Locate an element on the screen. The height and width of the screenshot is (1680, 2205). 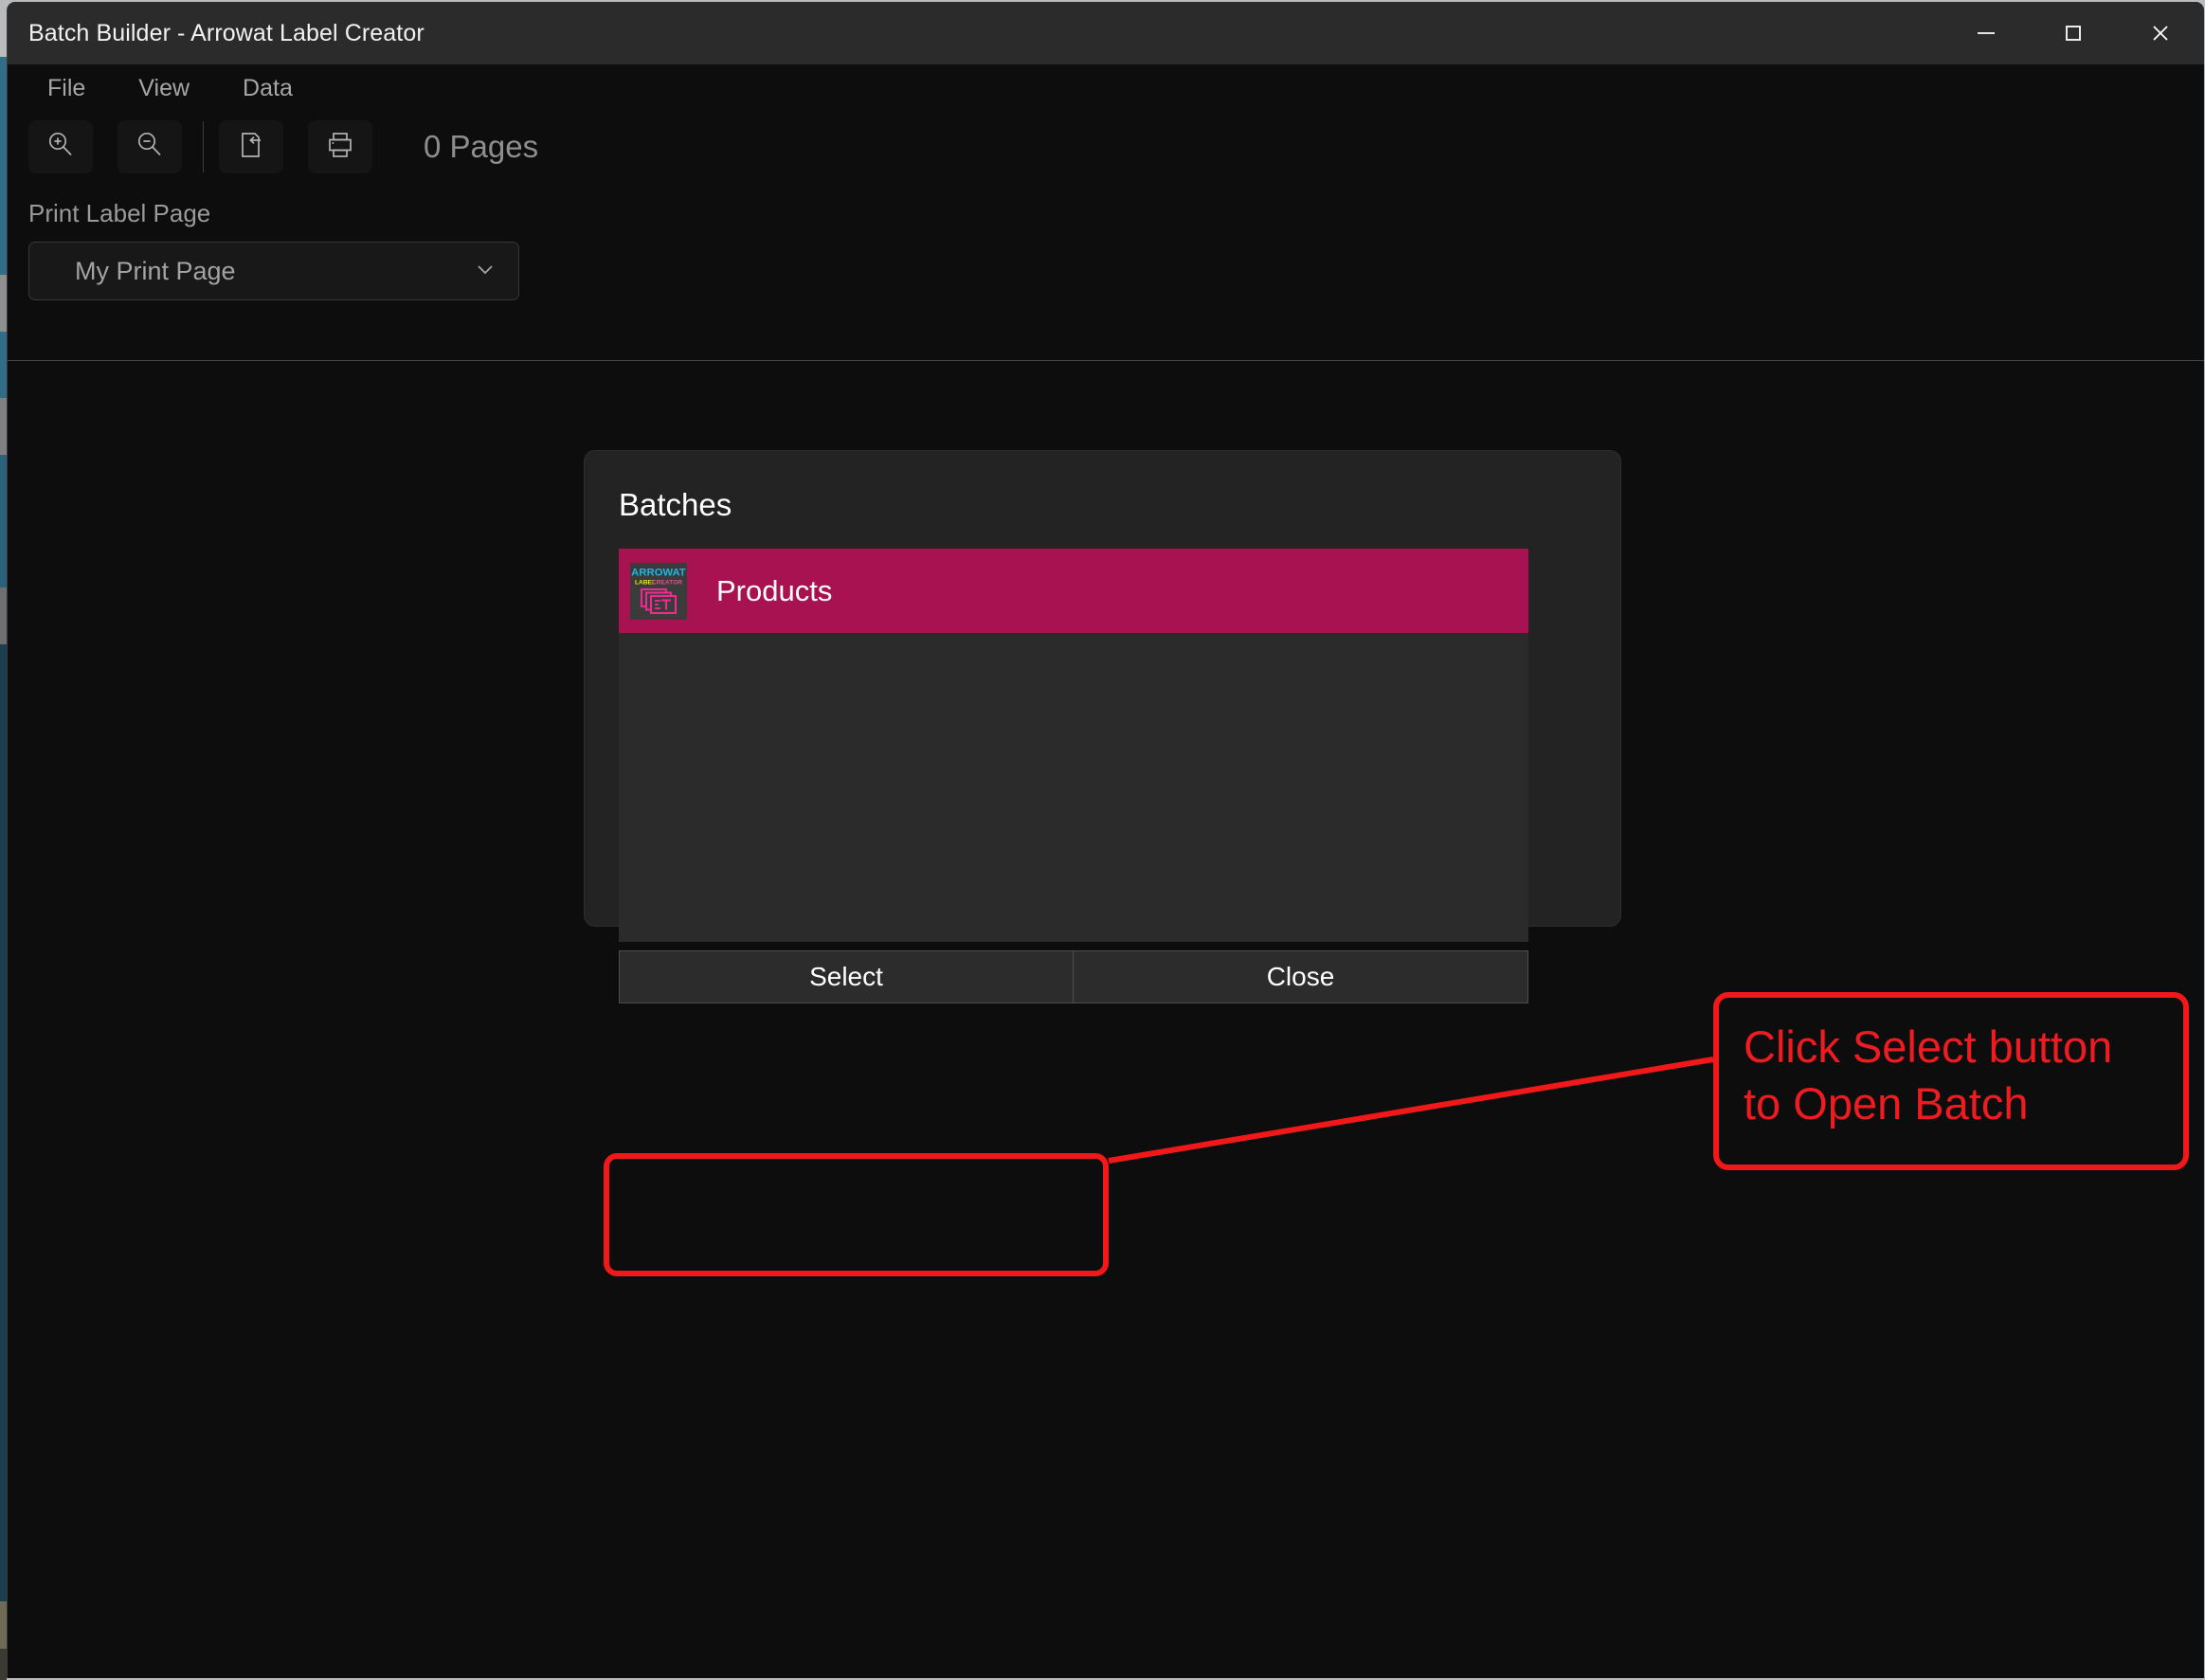
menu-item-view: View is located at coordinates (163, 88).